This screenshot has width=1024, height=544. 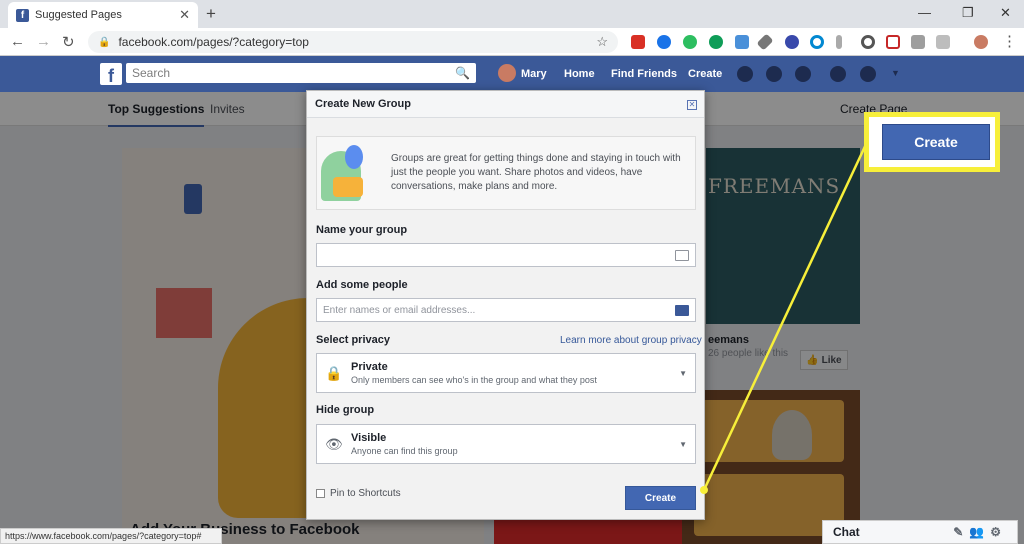 I want to click on messenger-icon, so click(x=774, y=74).